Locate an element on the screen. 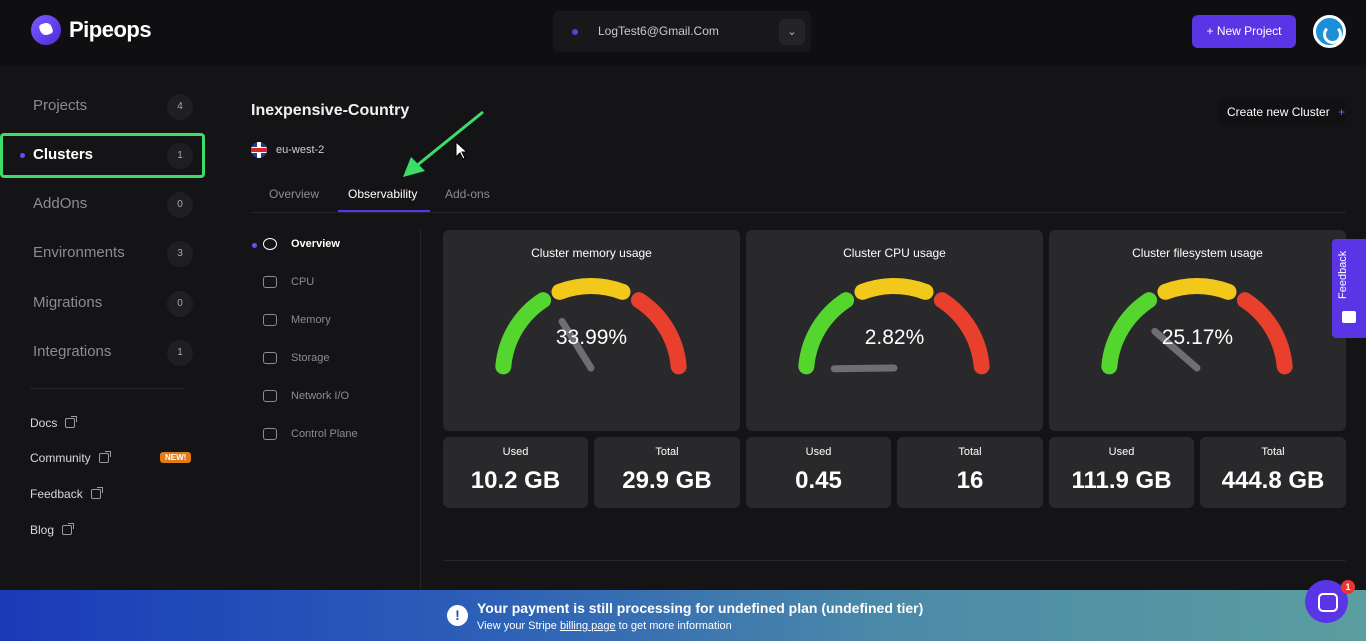  sidebar-item-label: Clusters is located at coordinates (63, 154).